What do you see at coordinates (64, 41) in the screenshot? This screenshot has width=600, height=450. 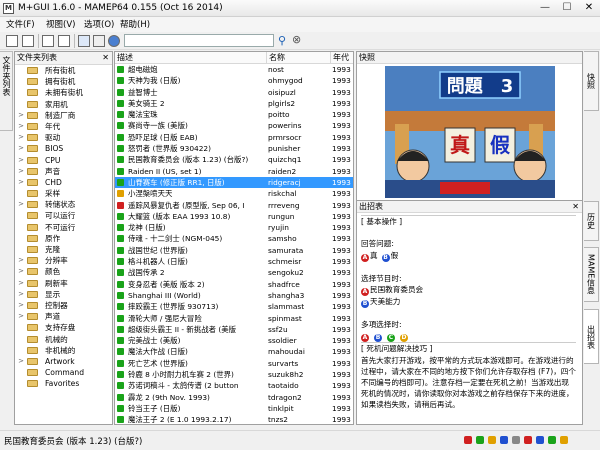 I see `details-view-icon` at bounding box center [64, 41].